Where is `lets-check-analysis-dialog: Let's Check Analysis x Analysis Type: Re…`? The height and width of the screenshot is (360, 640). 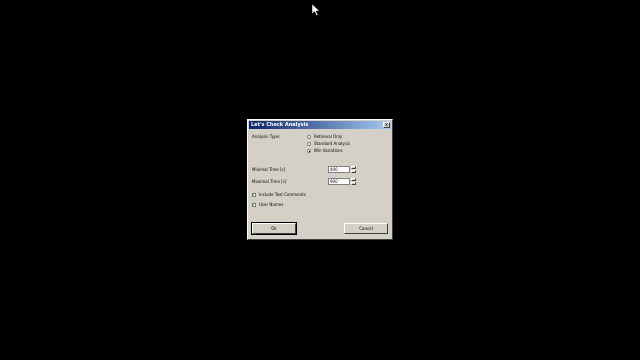 lets-check-analysis-dialog: Let's Check Analysis x Analysis Type: Re… is located at coordinates (320, 179).